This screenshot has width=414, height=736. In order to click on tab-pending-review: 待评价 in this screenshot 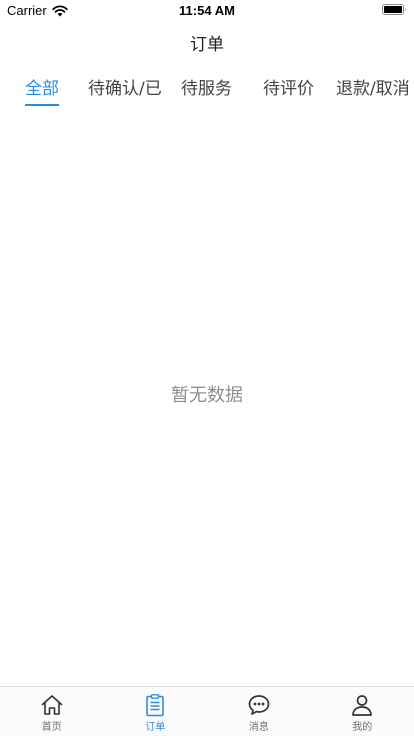, I will do `click(288, 86)`.